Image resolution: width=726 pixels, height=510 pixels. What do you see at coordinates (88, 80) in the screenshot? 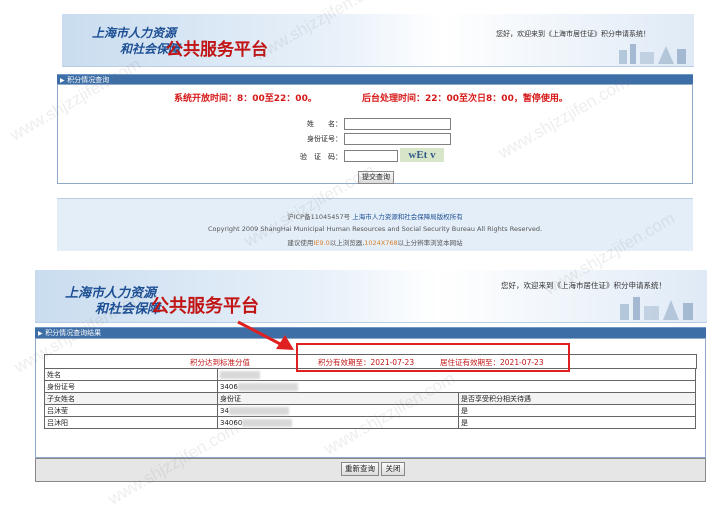
I see `section-title: 积分情况查询` at bounding box center [88, 80].